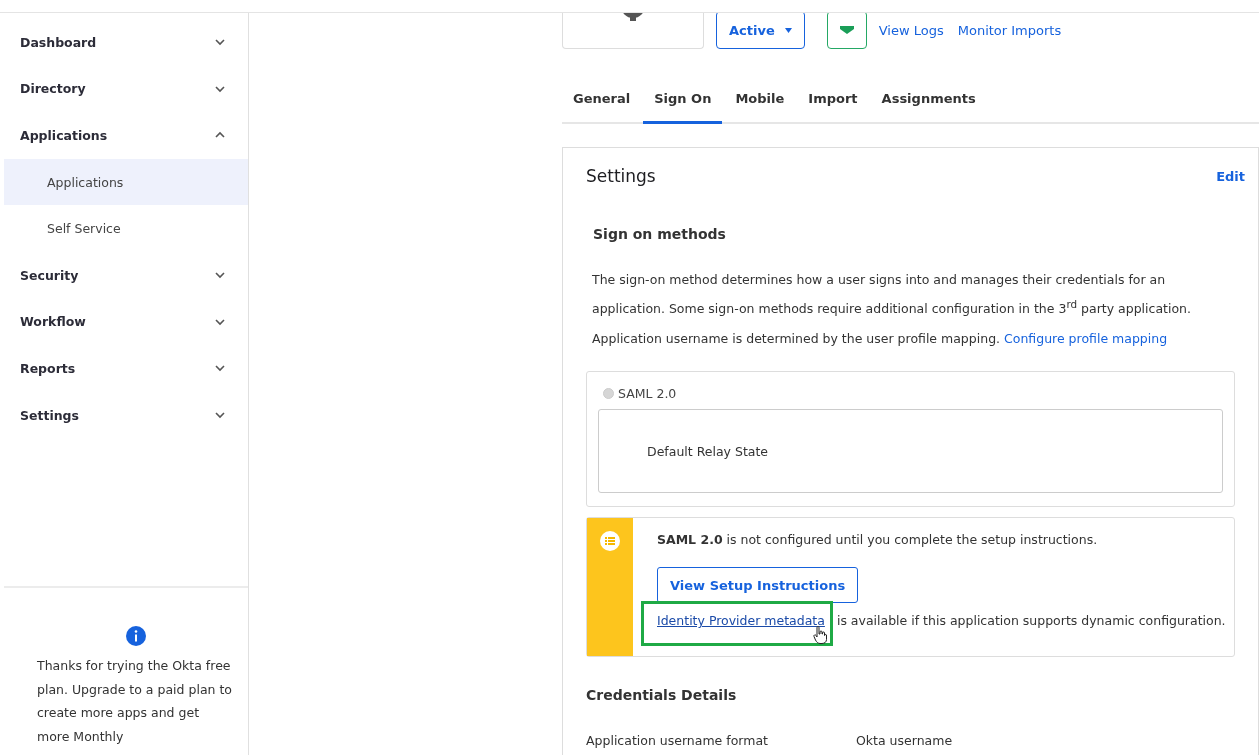 The image size is (1259, 755). What do you see at coordinates (602, 99) in the screenshot?
I see `tab: General` at bounding box center [602, 99].